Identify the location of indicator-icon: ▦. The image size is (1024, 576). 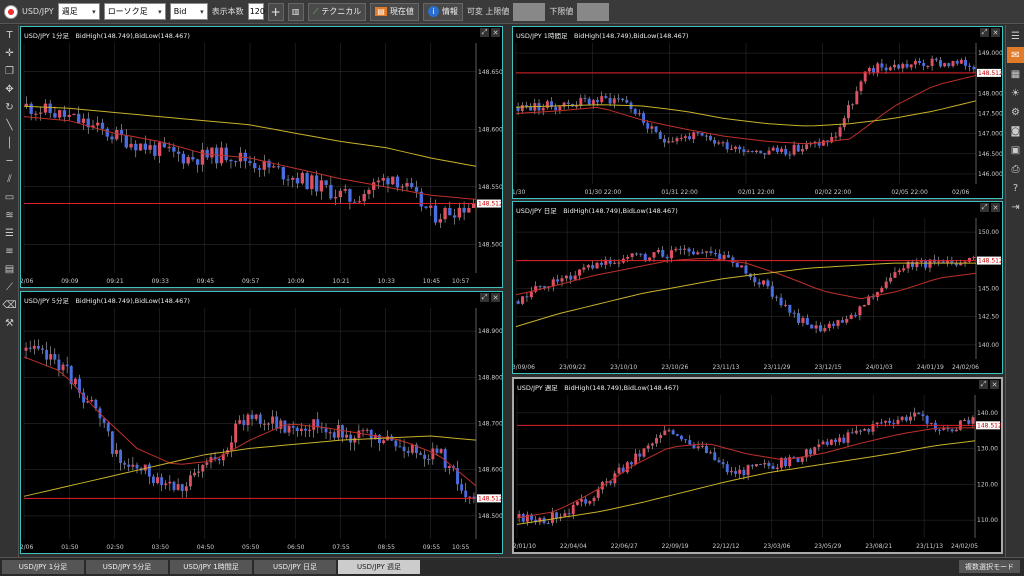
(1015, 74).